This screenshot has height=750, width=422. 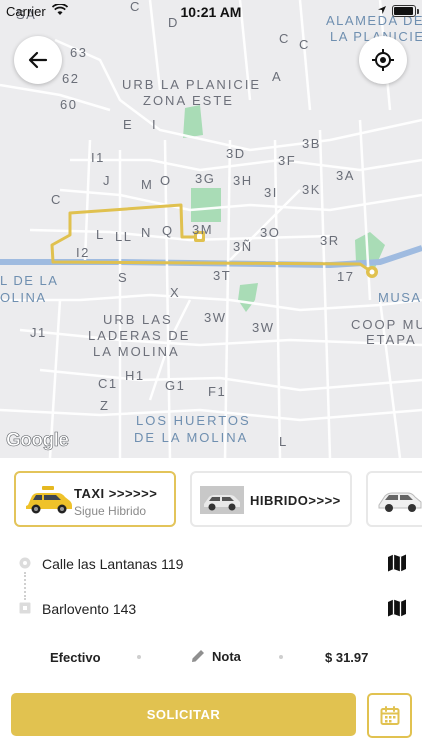 I want to click on map-label: 3H, so click(x=243, y=180).